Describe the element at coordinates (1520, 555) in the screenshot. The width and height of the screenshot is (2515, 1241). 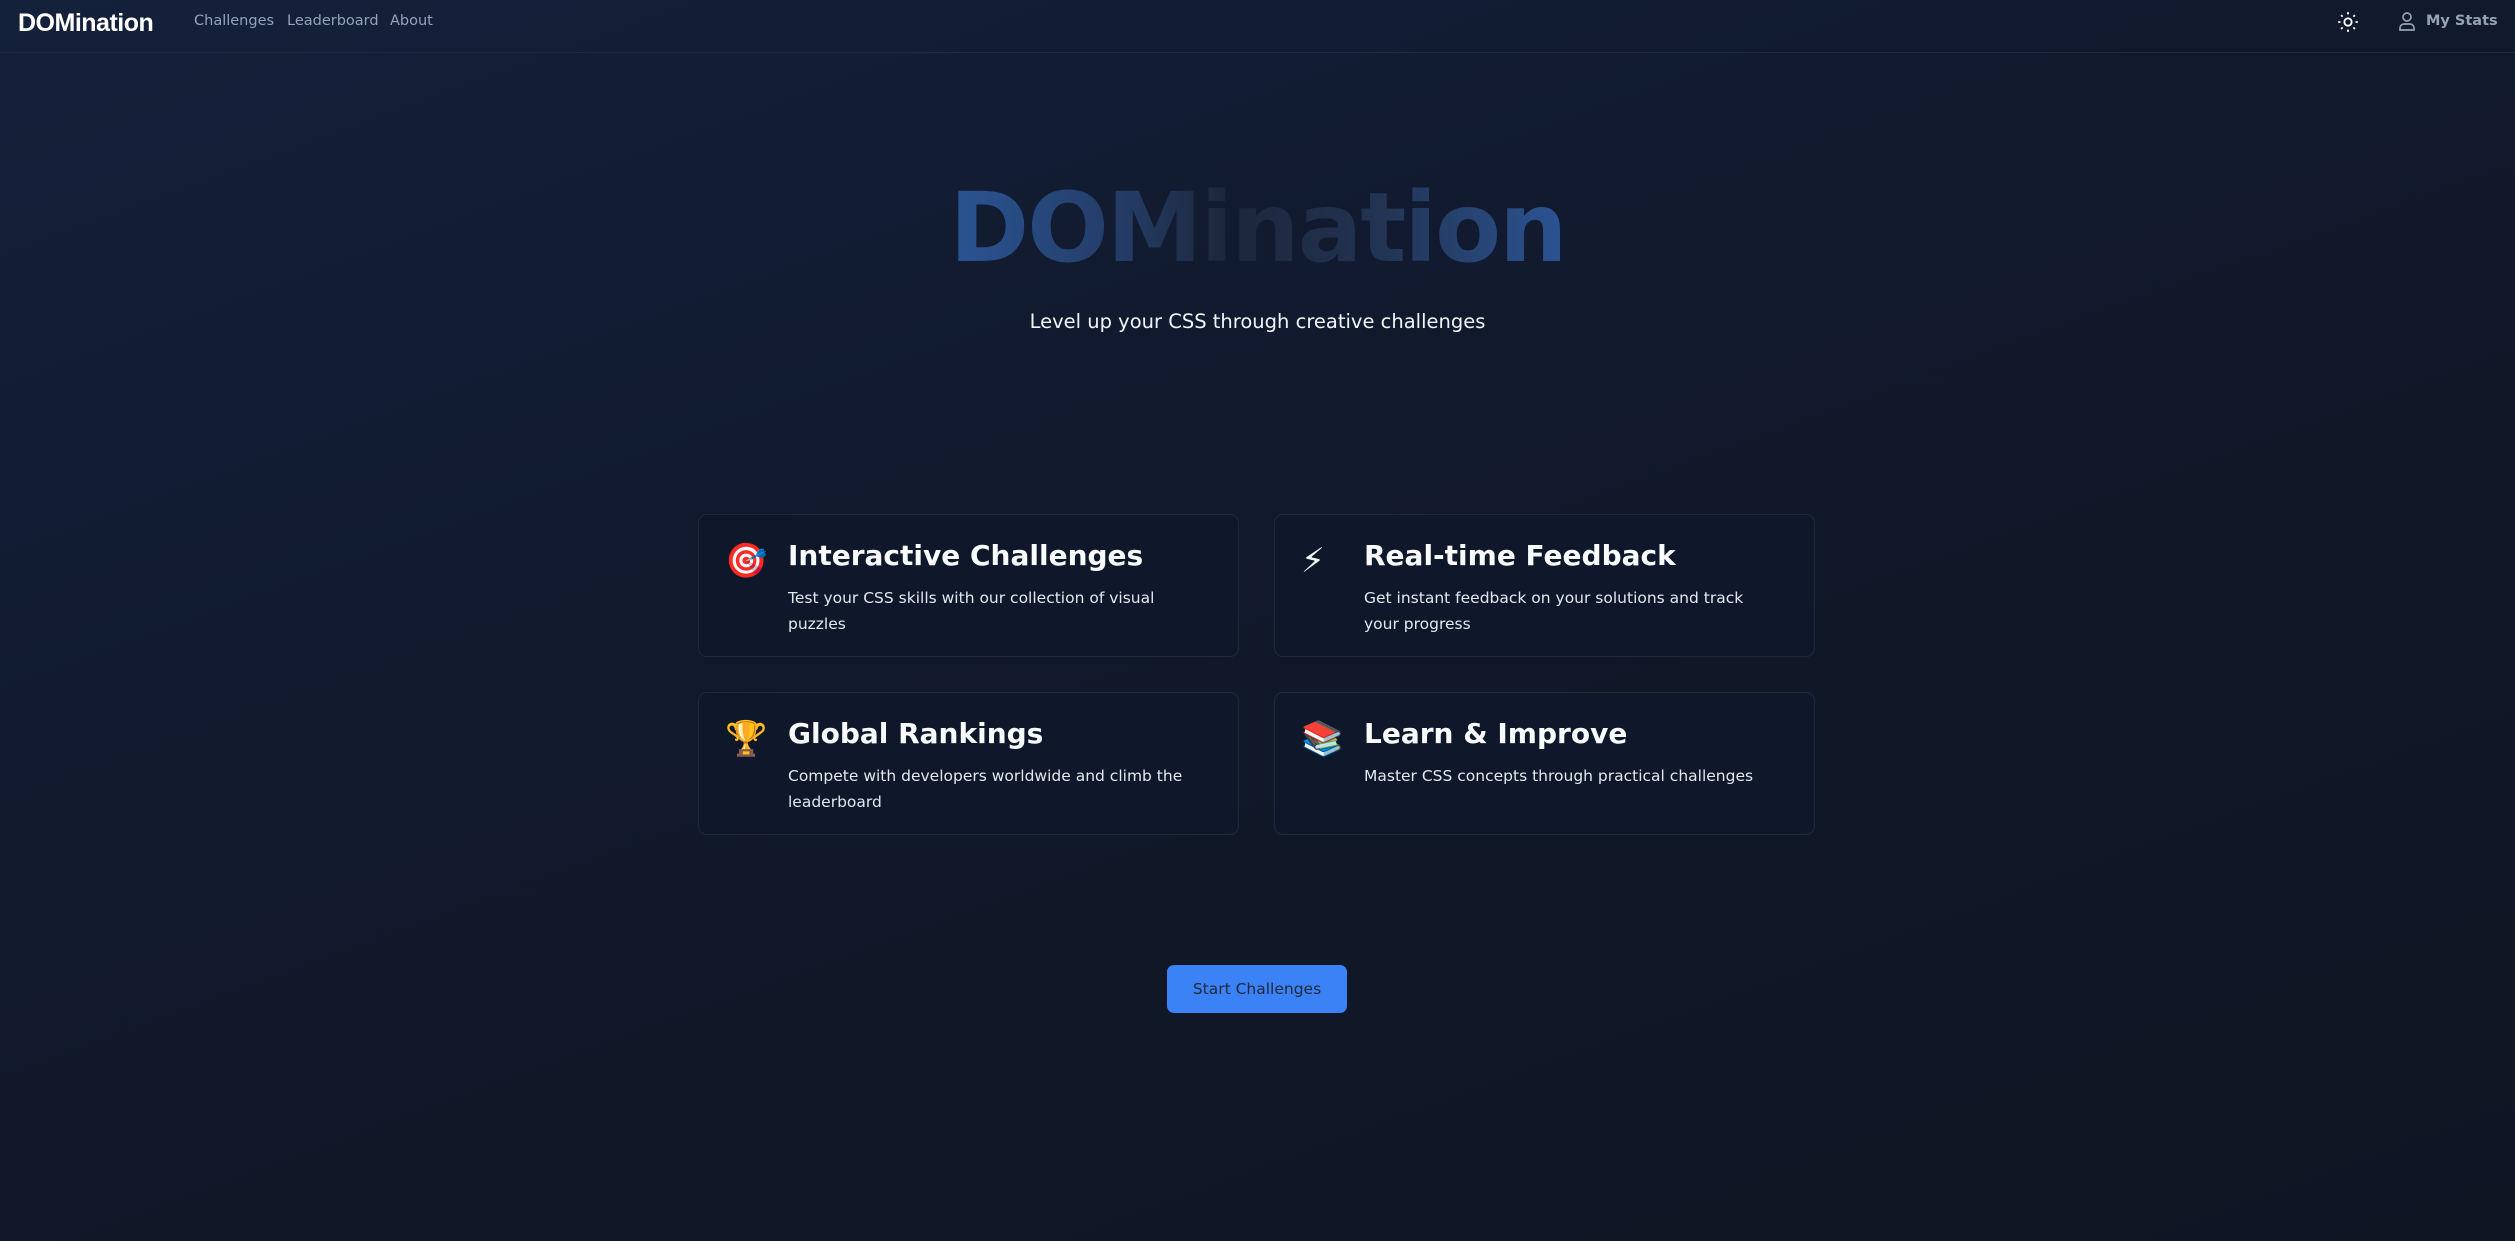
I see `feature-title: Real-time Feedback` at that location.